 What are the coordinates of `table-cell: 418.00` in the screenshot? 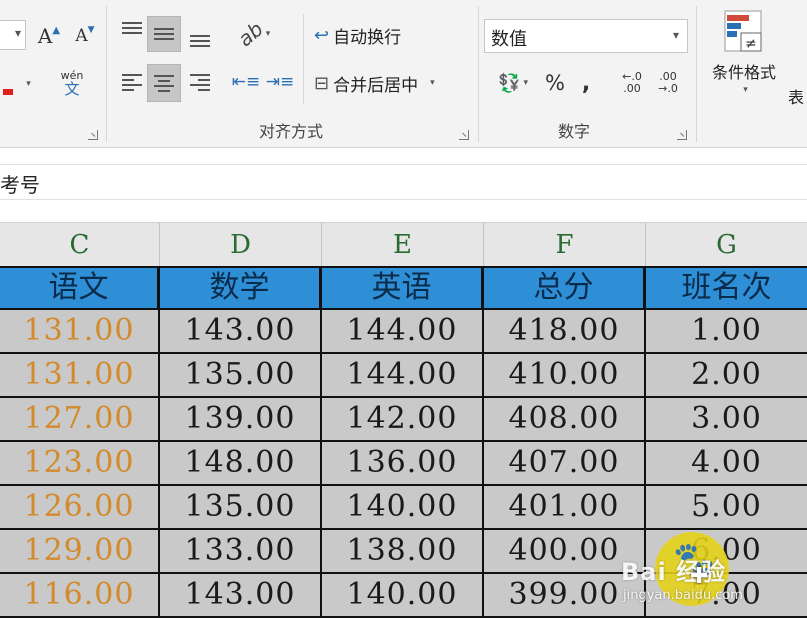 It's located at (565, 331).